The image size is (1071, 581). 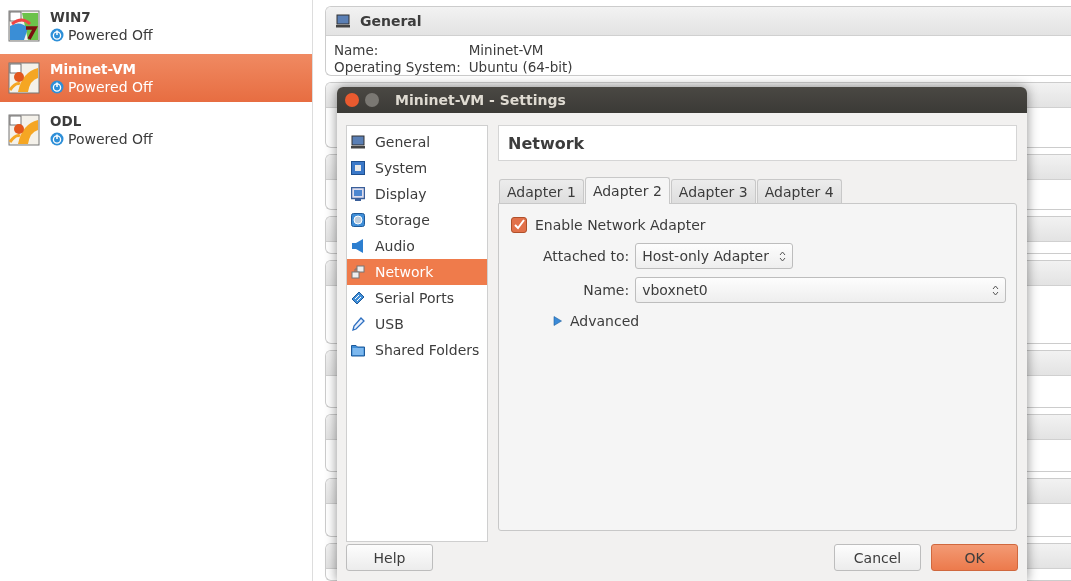 What do you see at coordinates (389, 557) in the screenshot?
I see `dialog-button: Help` at bounding box center [389, 557].